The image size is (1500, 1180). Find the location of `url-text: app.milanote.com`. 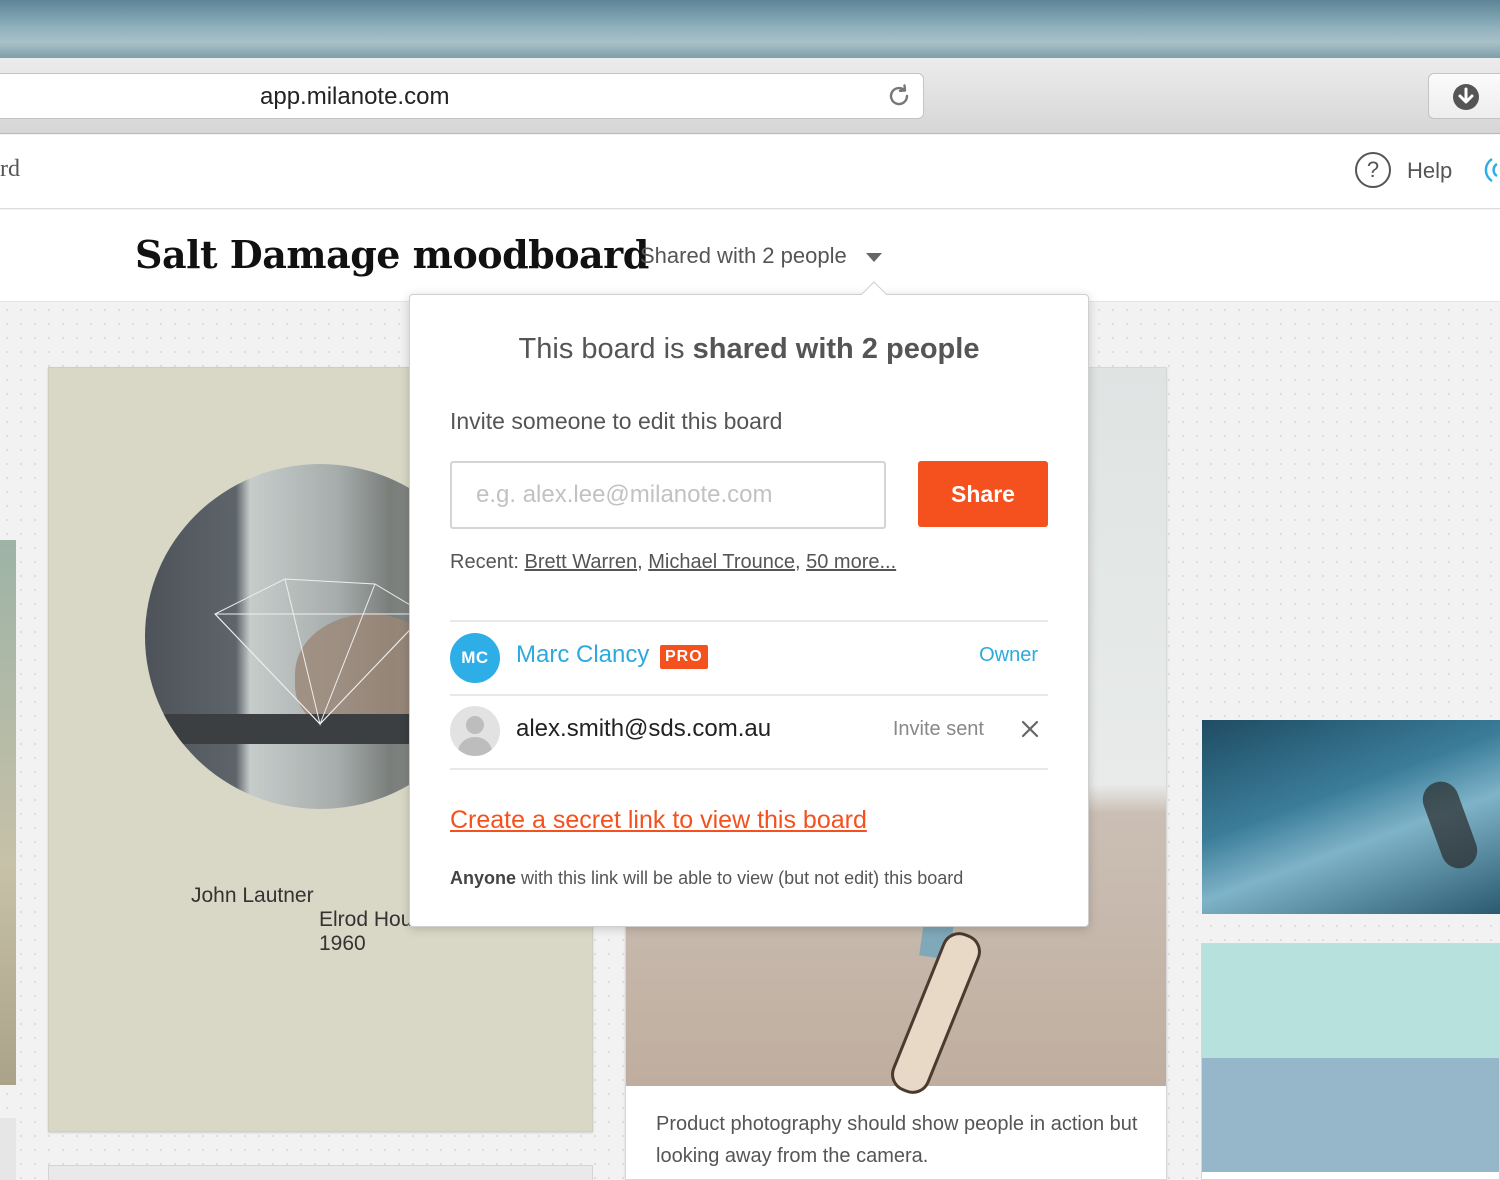

url-text: app.milanote.com is located at coordinates (355, 96).